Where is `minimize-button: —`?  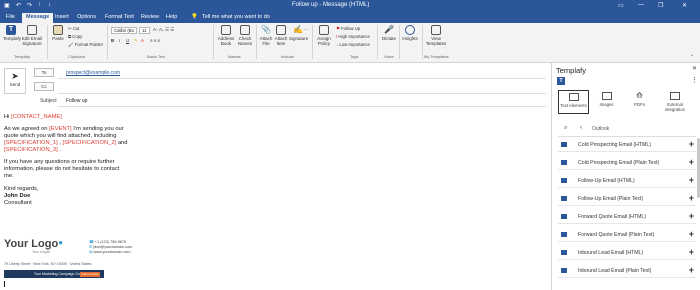
minimize-button: — is located at coordinates (641, 5).